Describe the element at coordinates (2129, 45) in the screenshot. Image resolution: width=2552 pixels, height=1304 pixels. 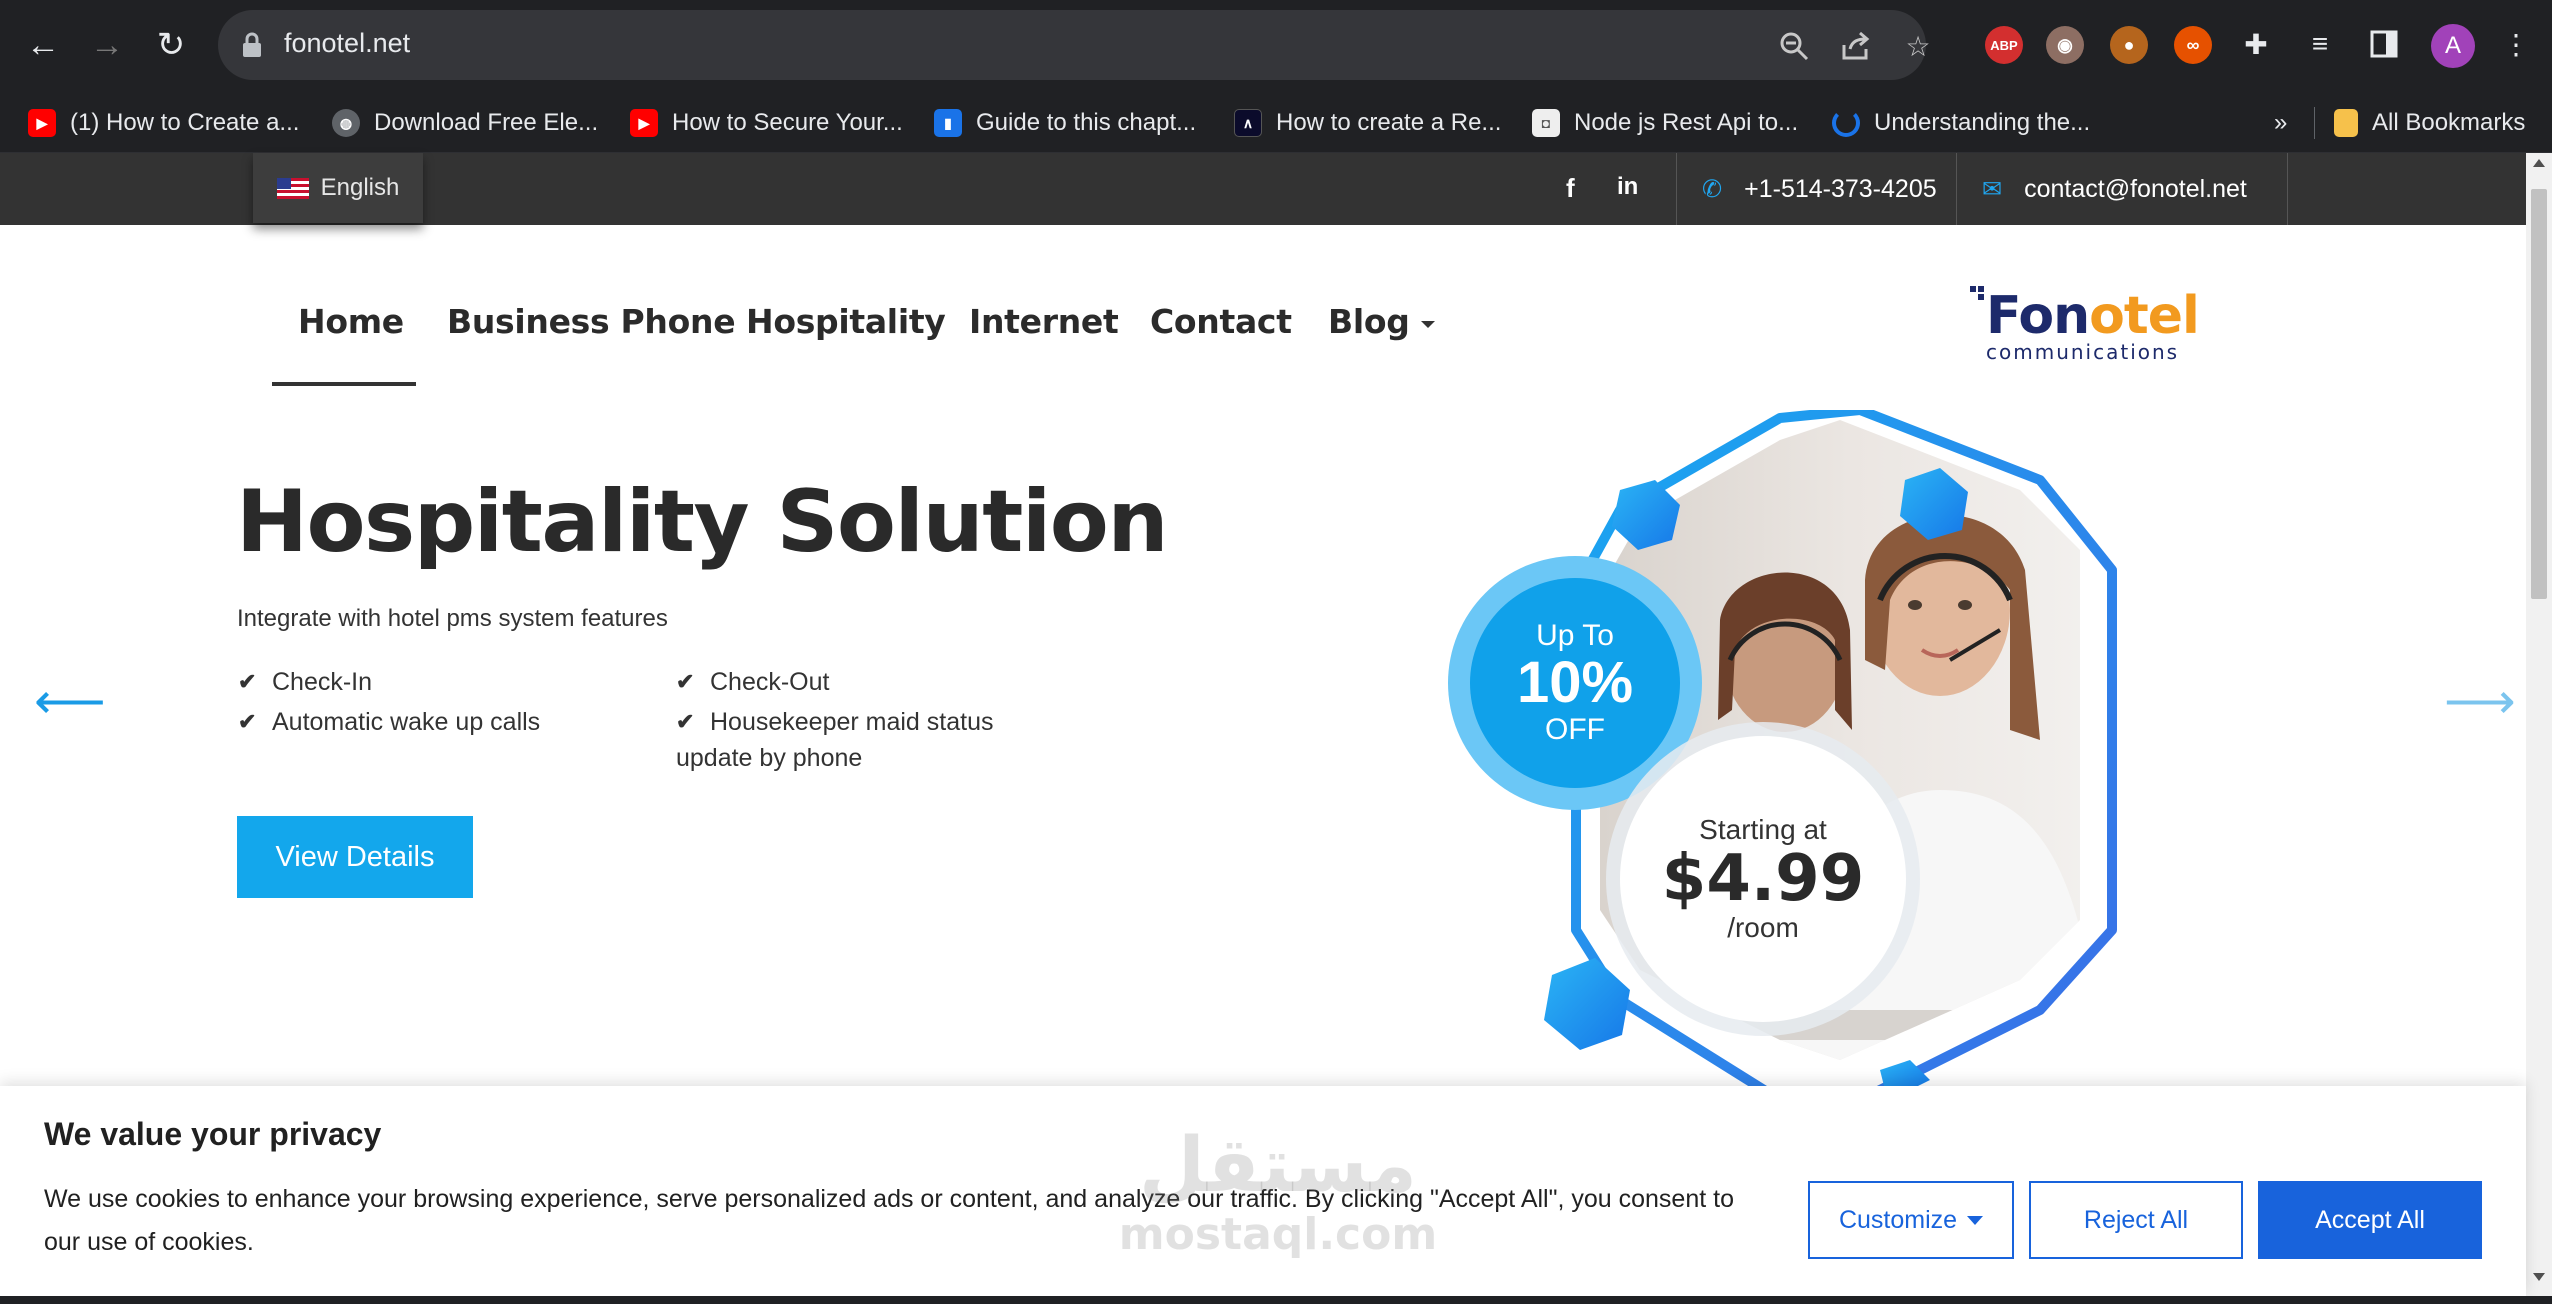
I see `cookie-extension-icon: ●` at that location.